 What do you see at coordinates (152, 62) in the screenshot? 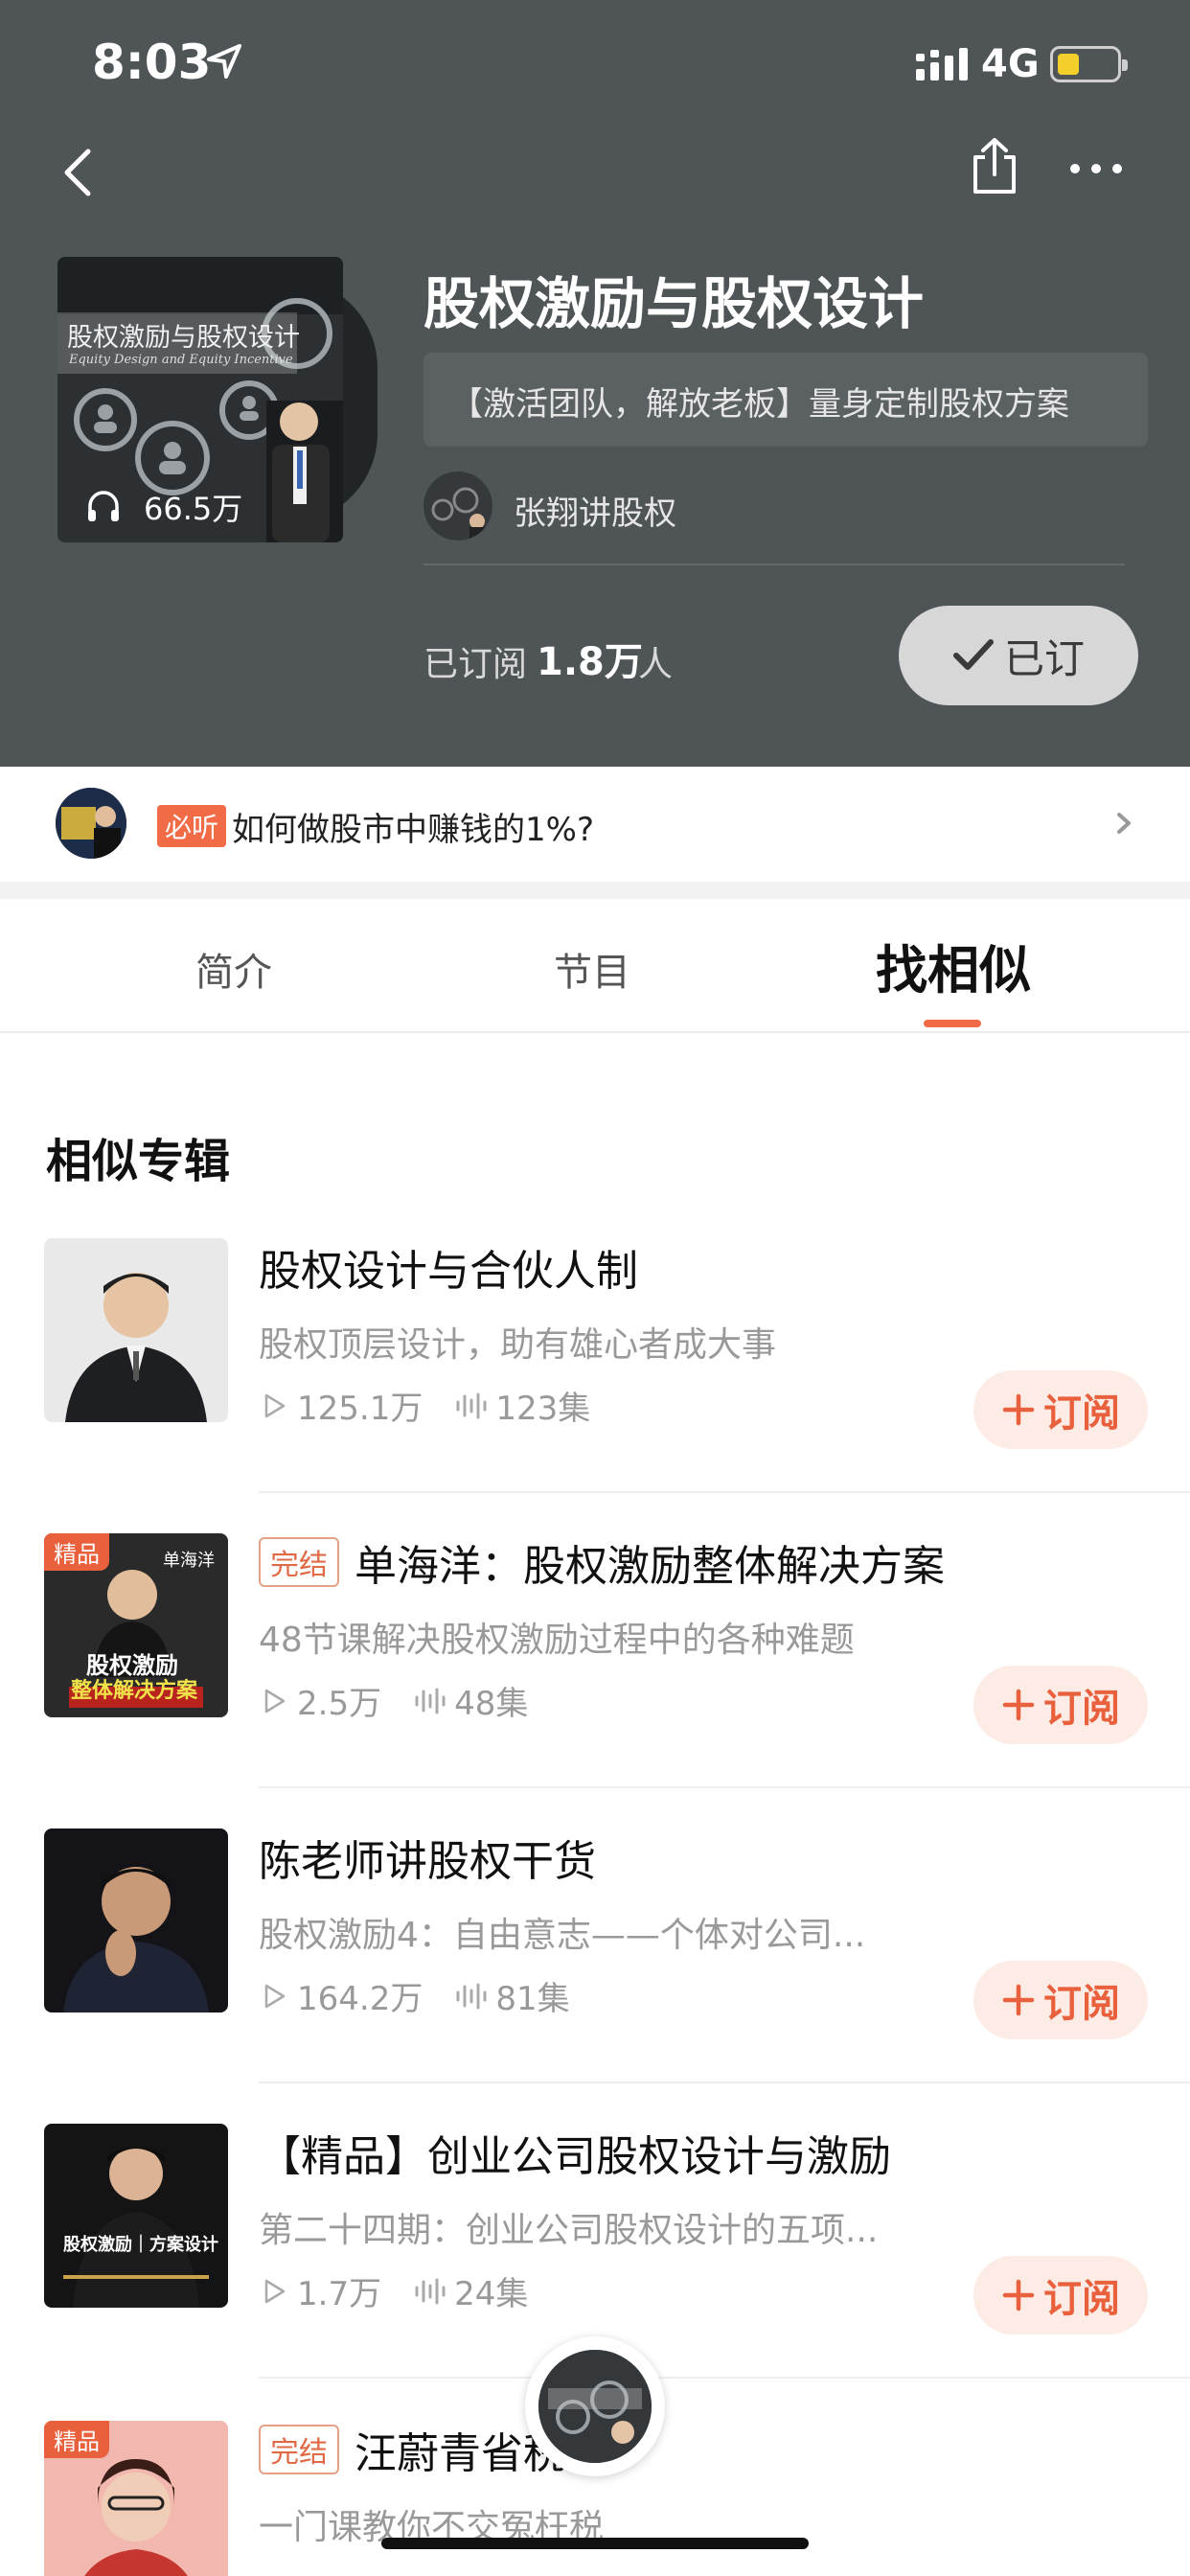
I see `status-time: 8:03` at bounding box center [152, 62].